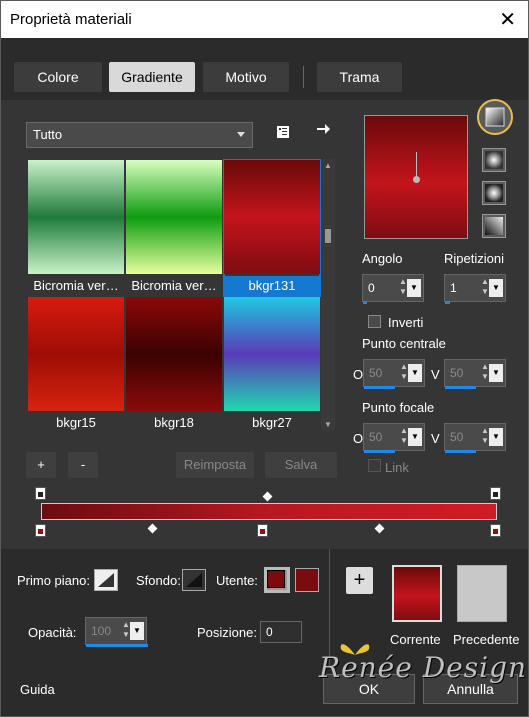 The image size is (529, 717). I want to click on focal-v-value: 50, so click(457, 437).